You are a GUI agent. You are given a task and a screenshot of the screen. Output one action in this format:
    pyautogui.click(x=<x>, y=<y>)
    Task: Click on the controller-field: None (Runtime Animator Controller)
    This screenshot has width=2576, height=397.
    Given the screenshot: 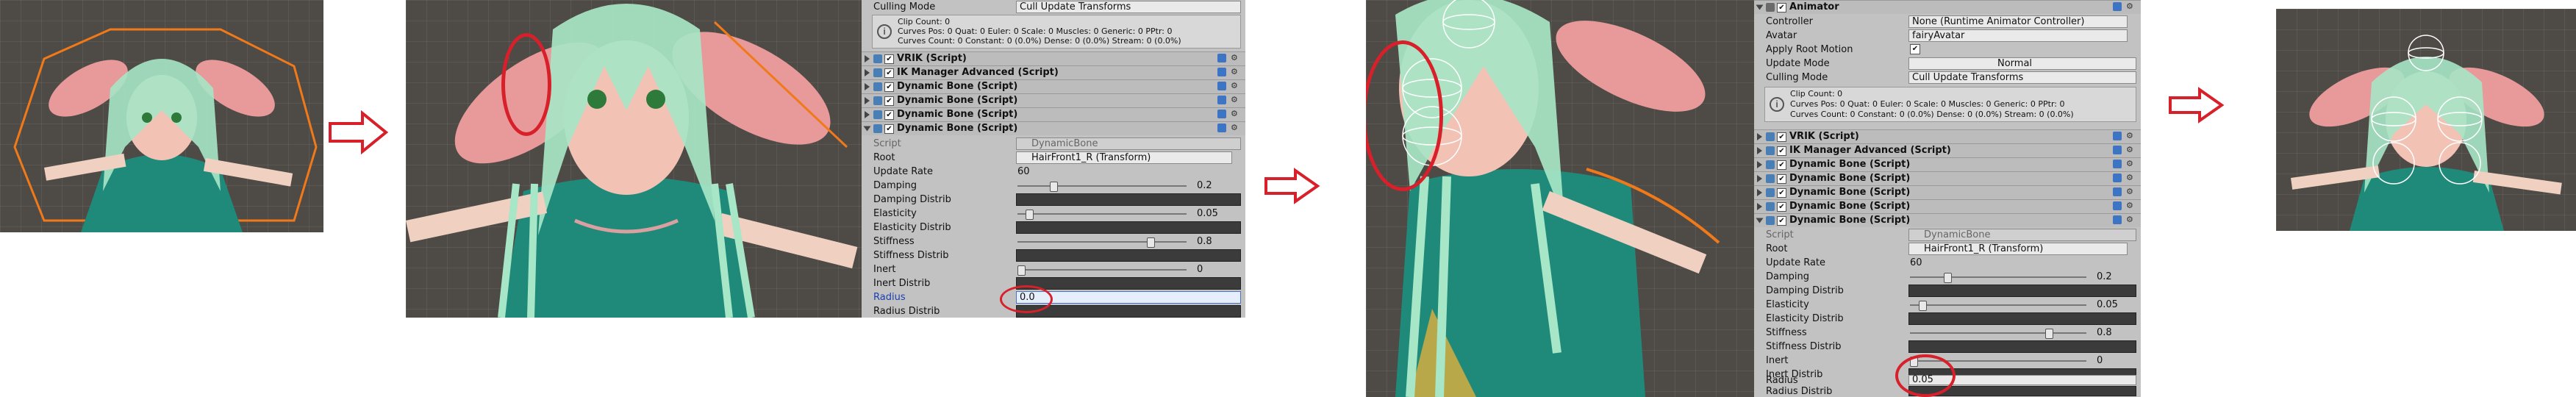 What is the action you would take?
    pyautogui.click(x=2018, y=21)
    